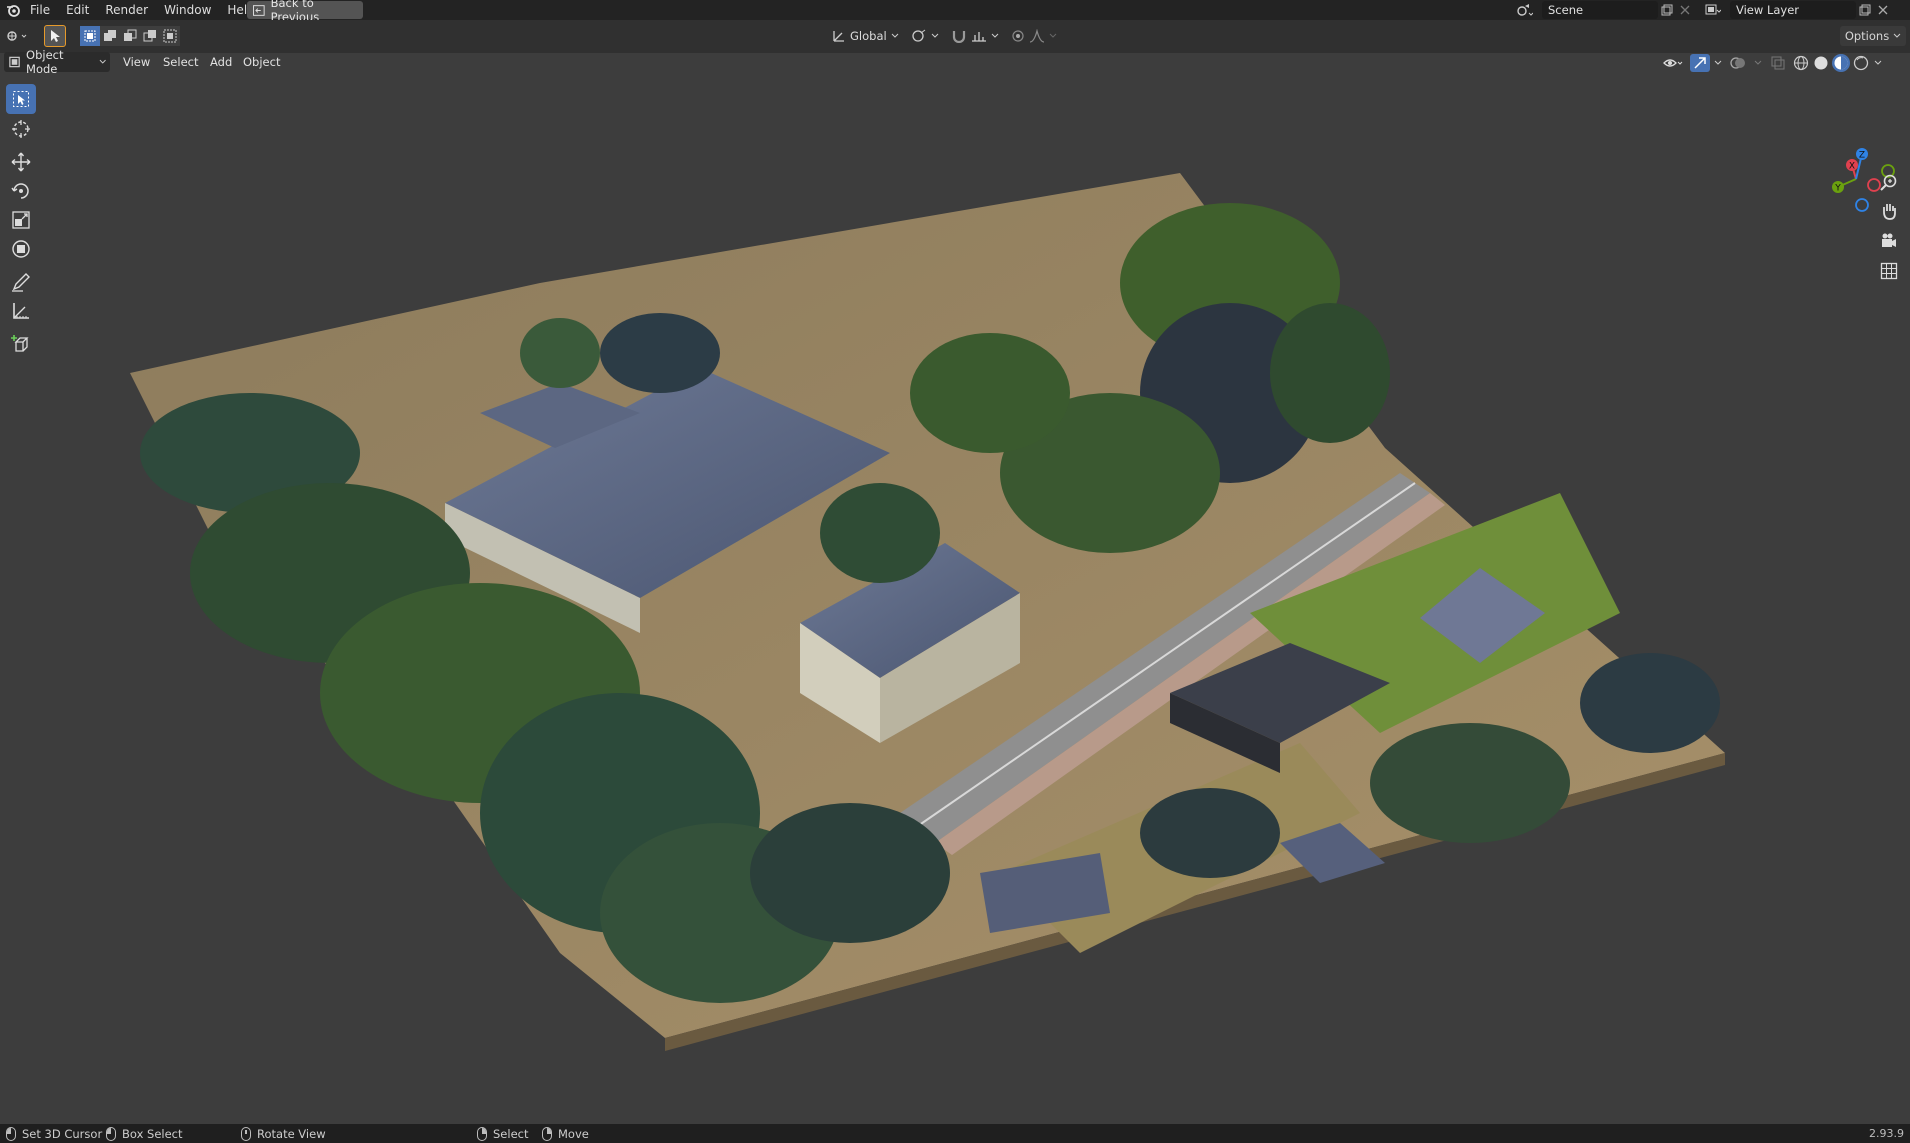 The height and width of the screenshot is (1143, 1910). Describe the element at coordinates (1865, 10) in the screenshot. I see `new-view-layer-icon` at that location.